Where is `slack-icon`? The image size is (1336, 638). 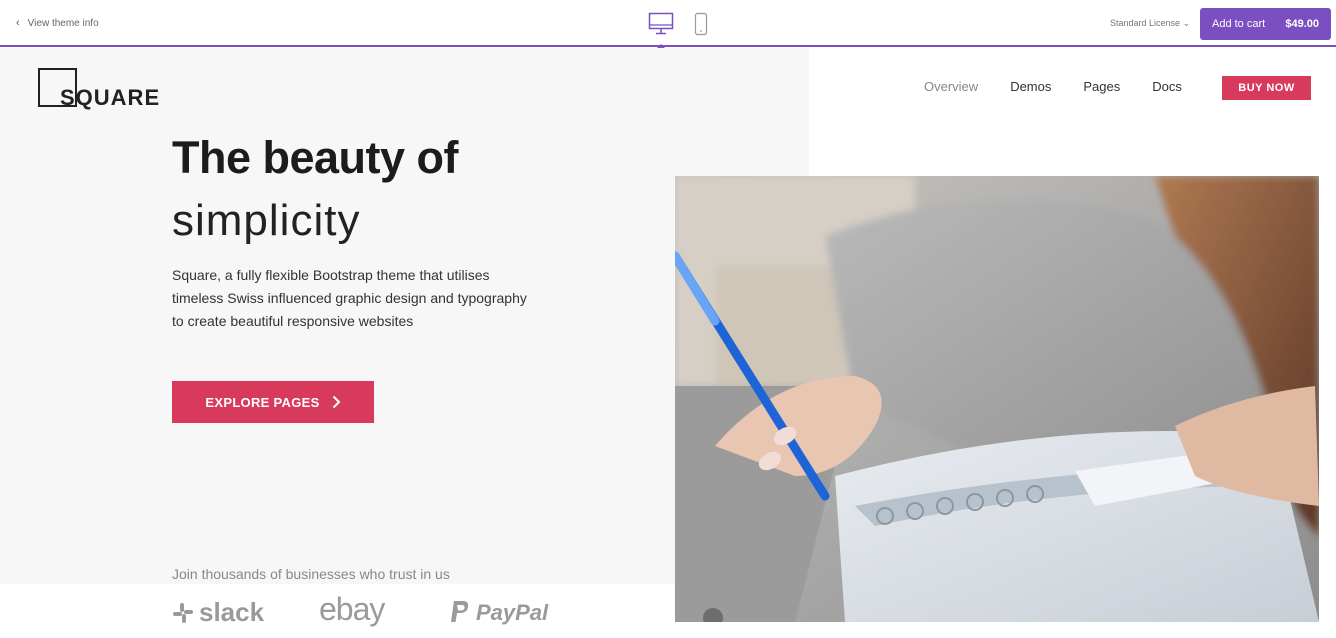 slack-icon is located at coordinates (183, 612).